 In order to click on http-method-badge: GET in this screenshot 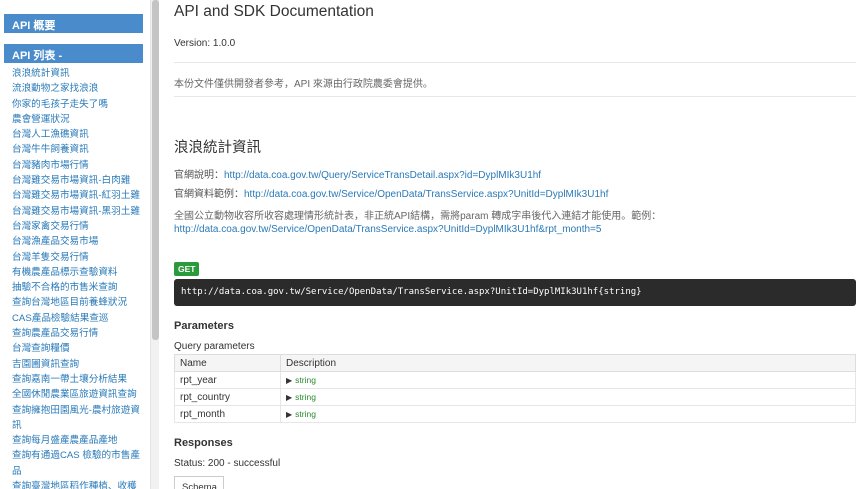, I will do `click(187, 269)`.